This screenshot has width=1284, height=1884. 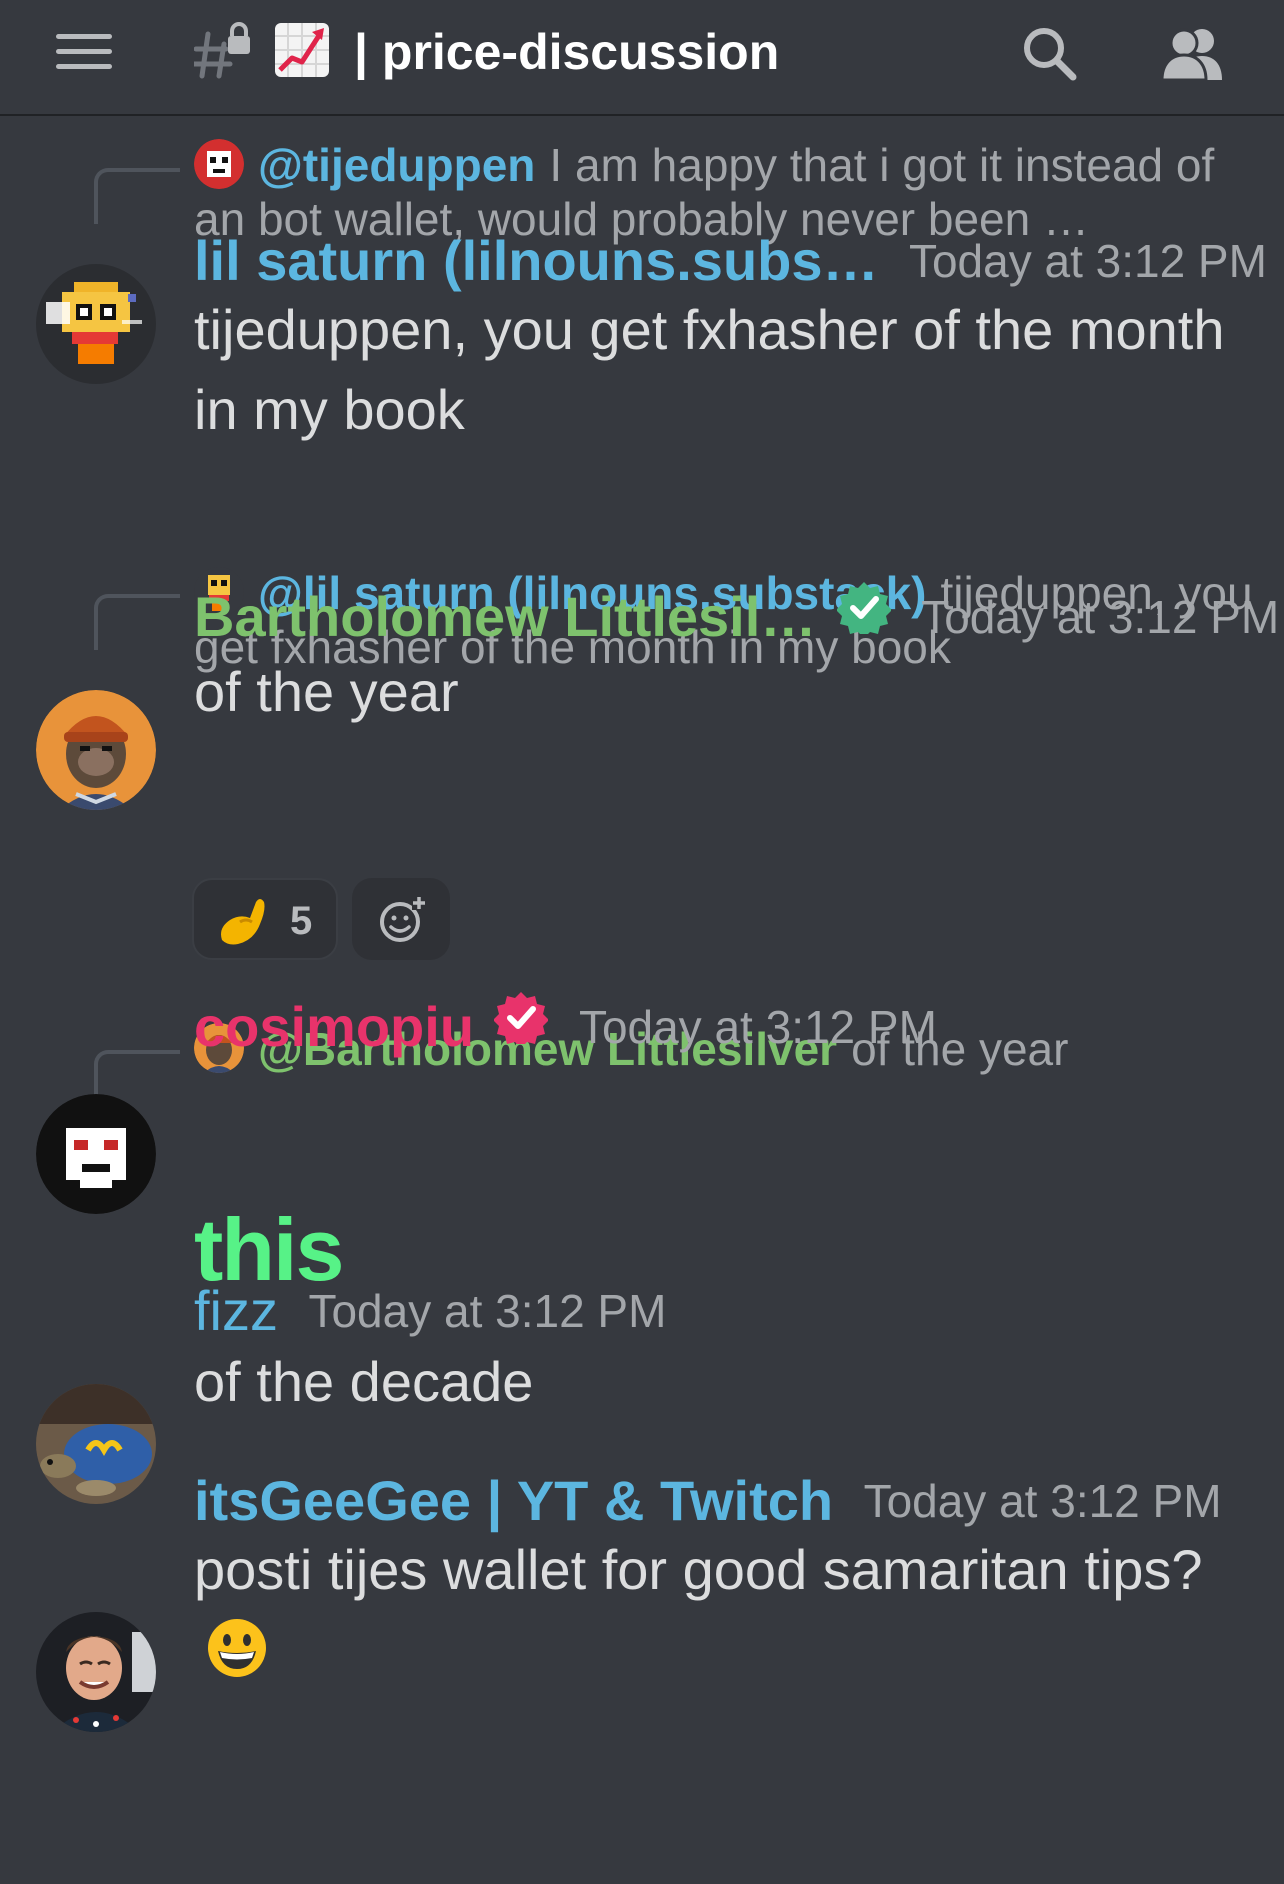 What do you see at coordinates (96, 324) in the screenshot?
I see `lil-saturn-avatar` at bounding box center [96, 324].